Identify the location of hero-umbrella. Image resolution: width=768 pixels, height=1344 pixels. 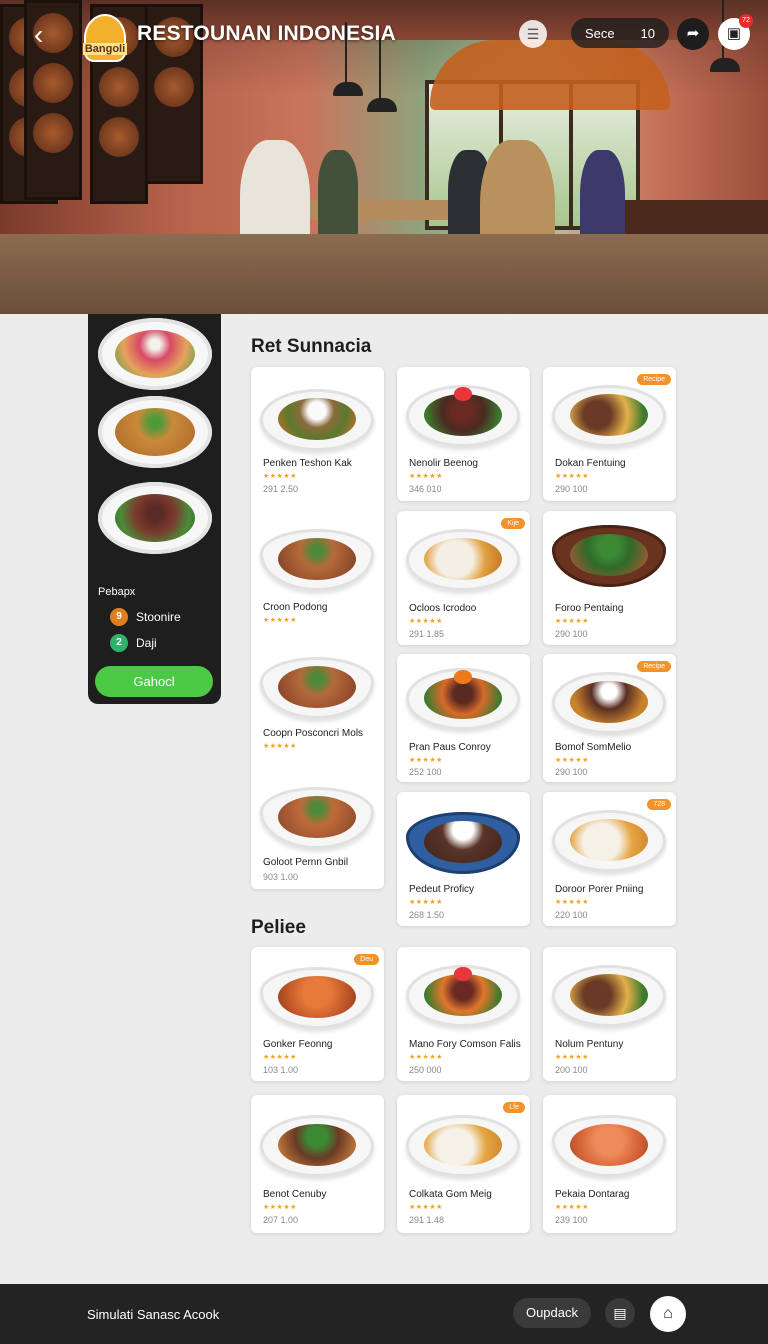
(550, 75).